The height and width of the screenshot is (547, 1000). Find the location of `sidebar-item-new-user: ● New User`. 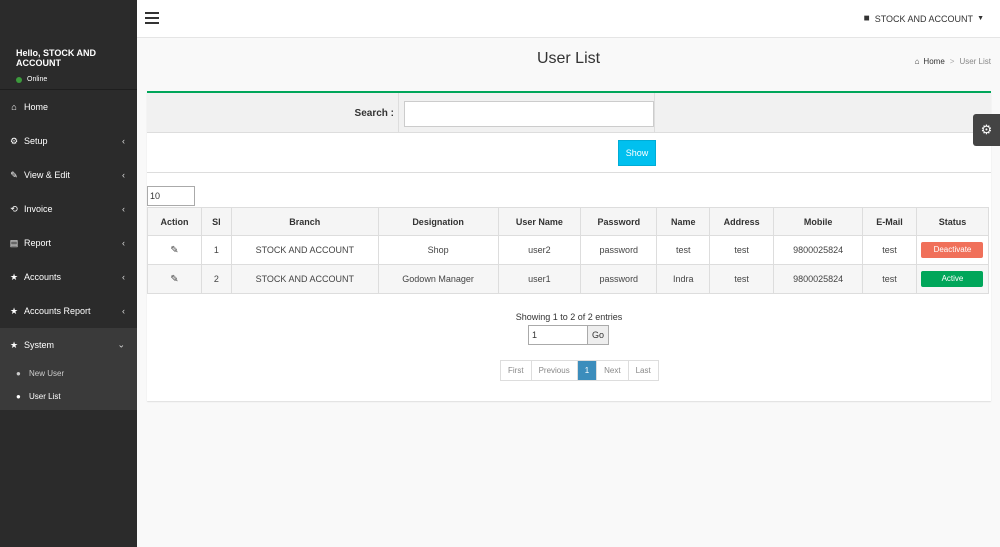

sidebar-item-new-user: ● New User is located at coordinates (68, 373).